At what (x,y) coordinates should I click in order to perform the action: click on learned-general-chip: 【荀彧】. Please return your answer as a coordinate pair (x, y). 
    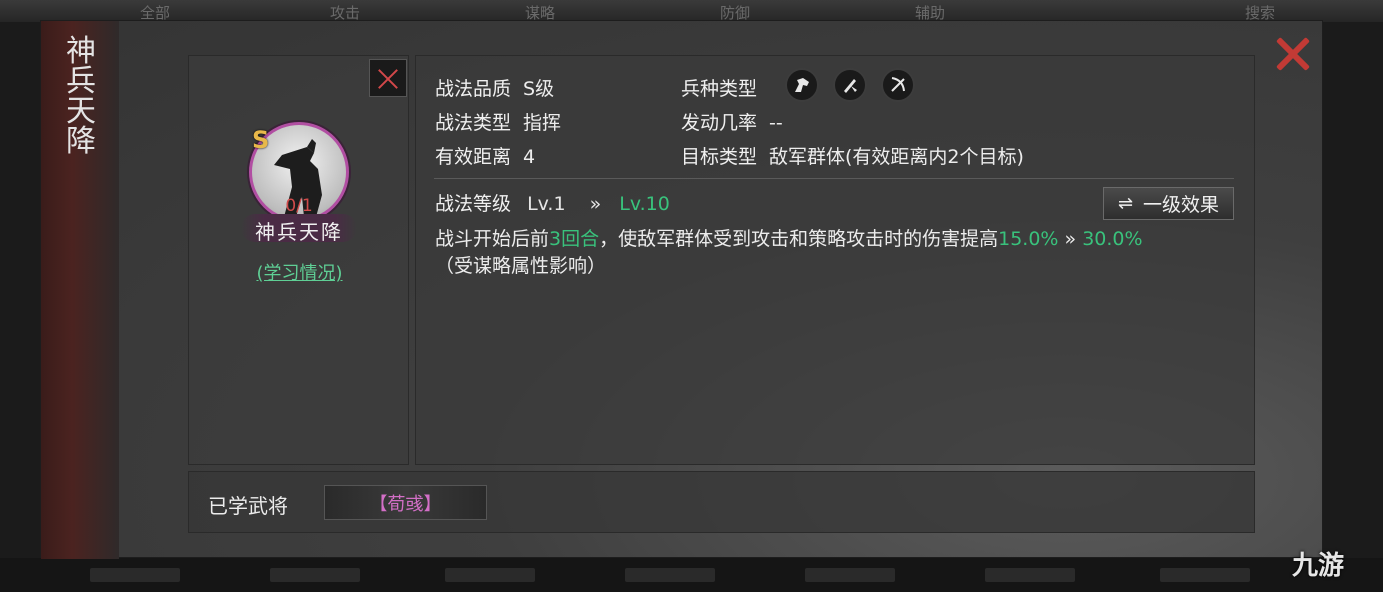
    Looking at the image, I should click on (405, 502).